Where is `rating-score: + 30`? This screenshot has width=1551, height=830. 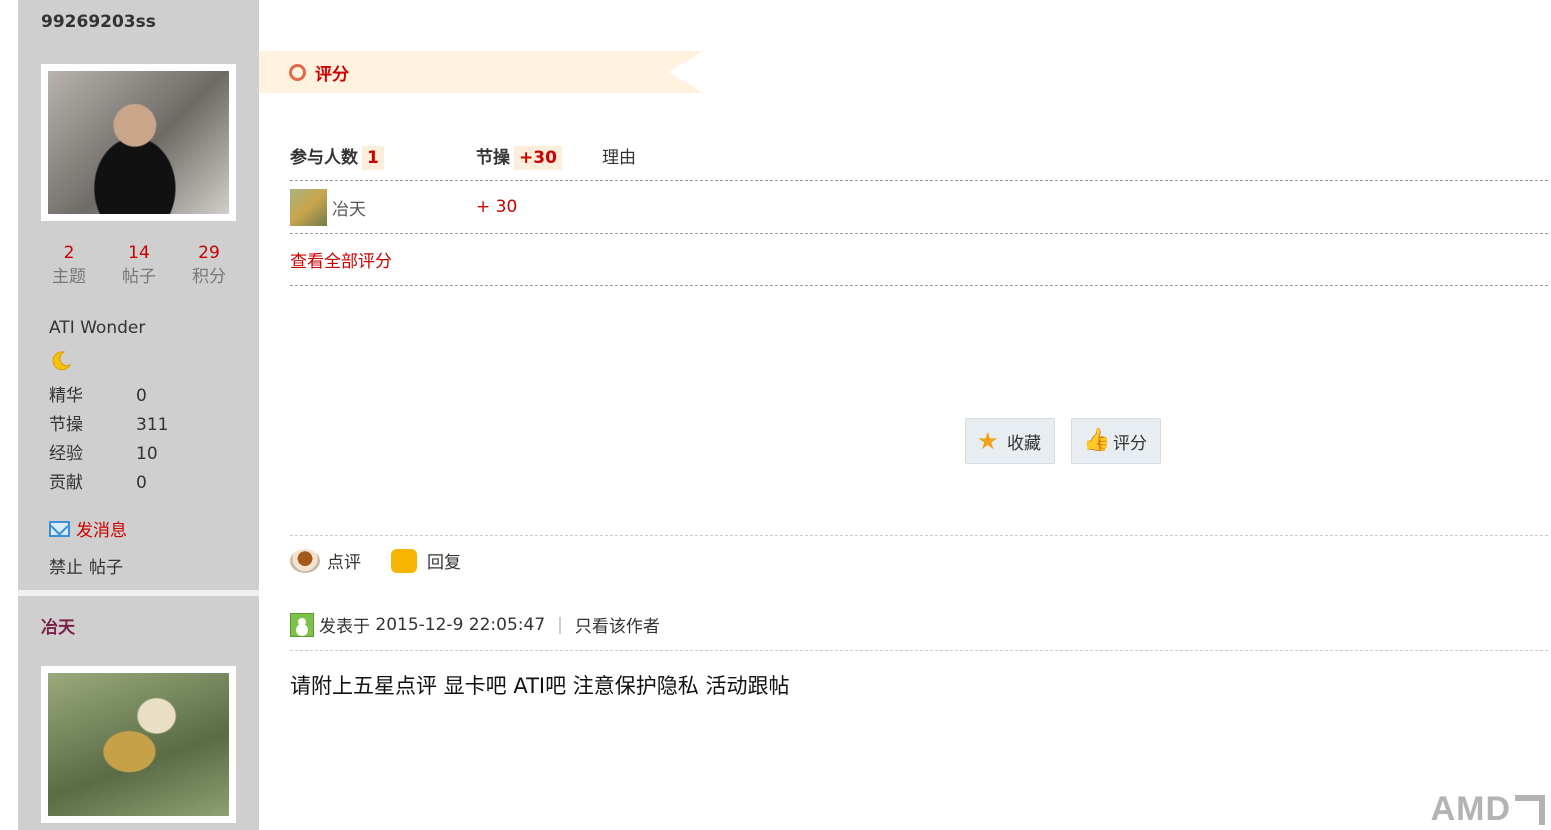 rating-score: + 30 is located at coordinates (497, 207).